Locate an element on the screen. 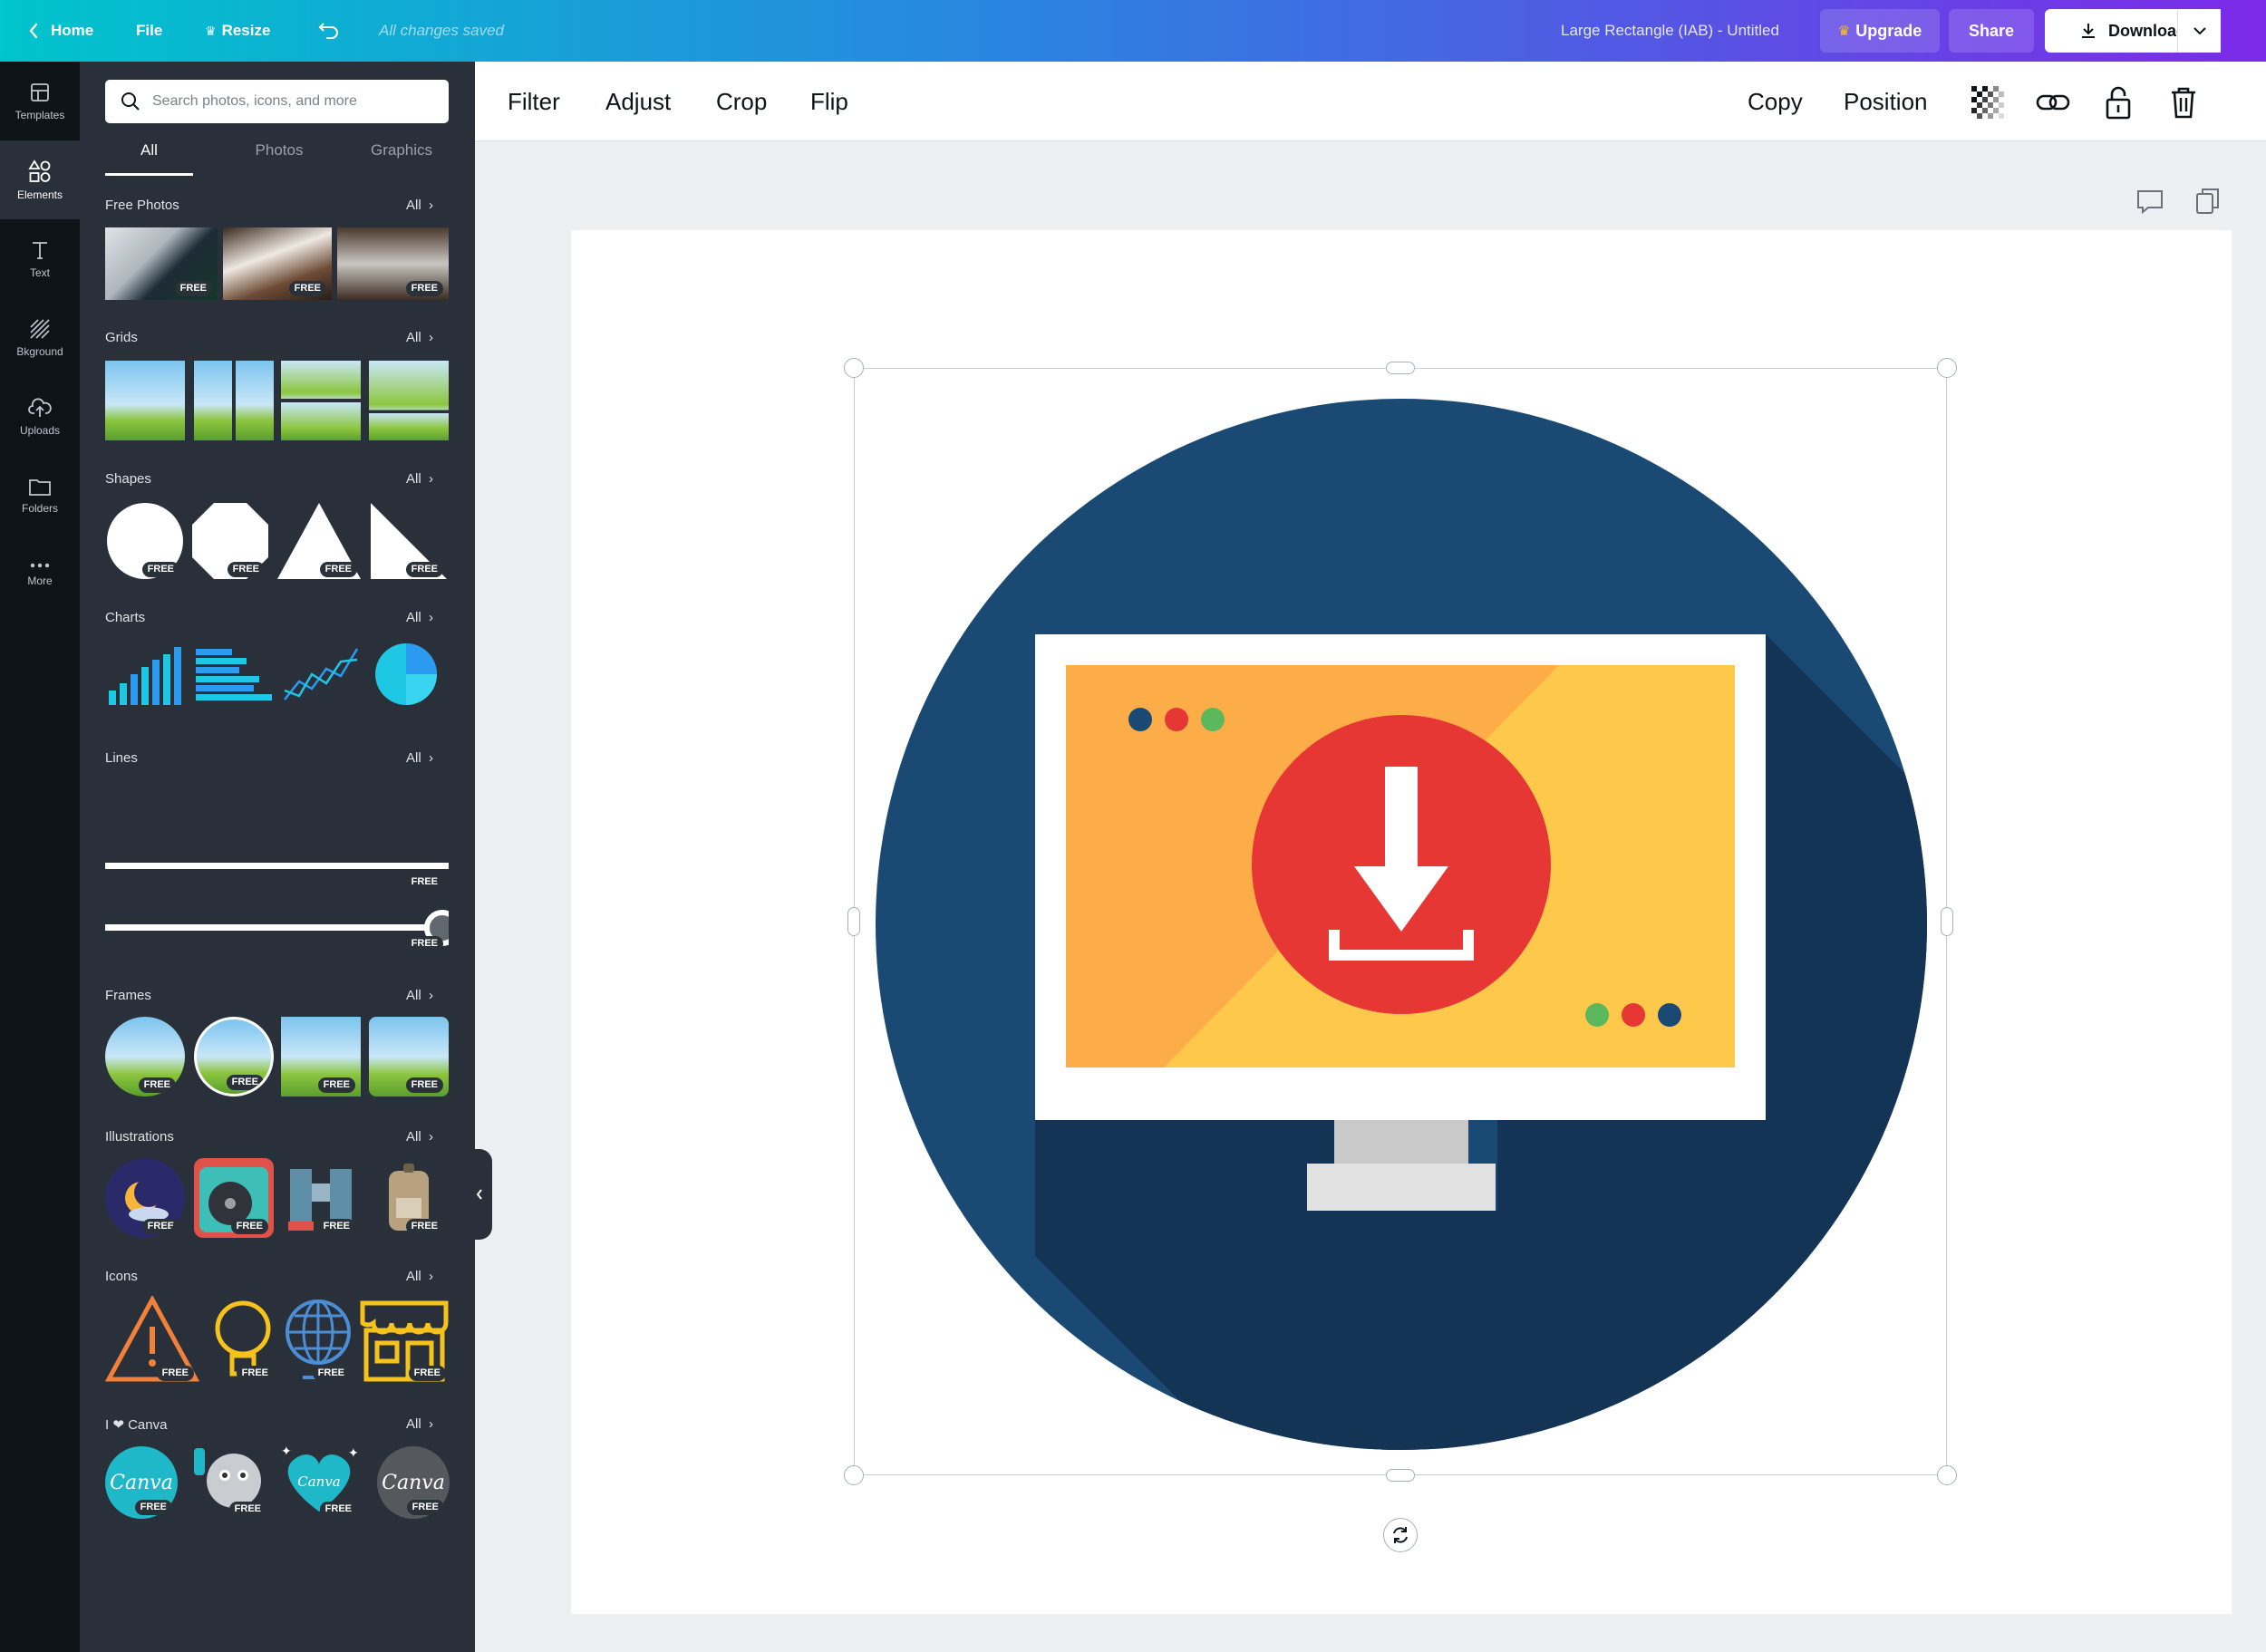  frame-rounded-square: FREE is located at coordinates (409, 1057).